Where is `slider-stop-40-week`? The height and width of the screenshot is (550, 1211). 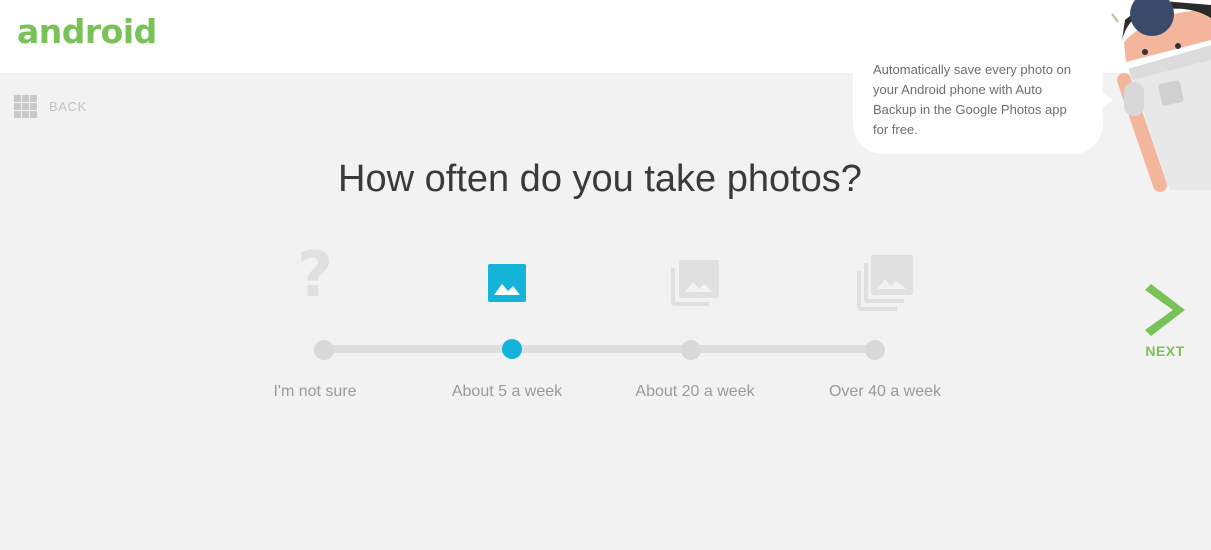
slider-stop-40-week is located at coordinates (875, 350).